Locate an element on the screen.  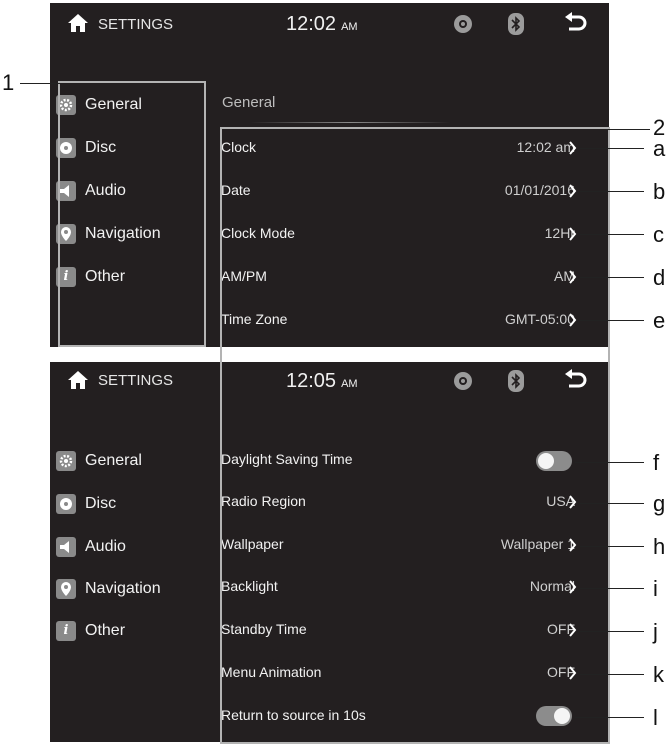
callout-a: a is located at coordinates (659, 148).